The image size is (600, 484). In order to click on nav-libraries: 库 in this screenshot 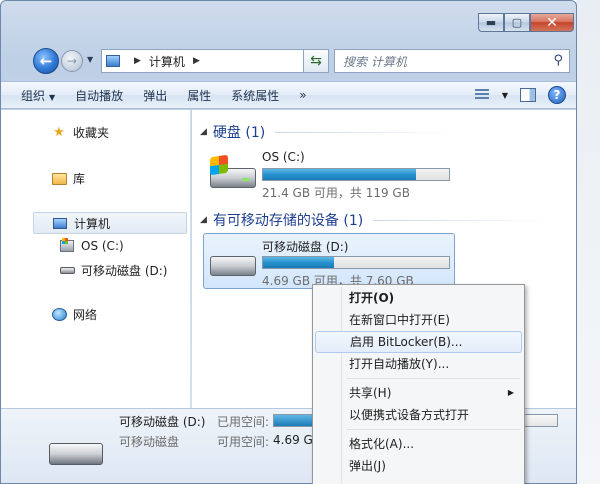, I will do `click(68, 178)`.